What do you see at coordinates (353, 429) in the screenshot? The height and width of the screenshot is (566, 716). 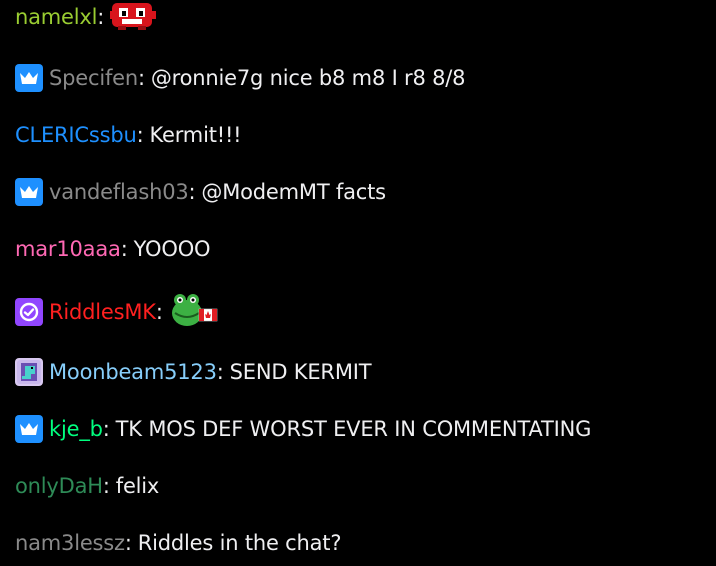 I see `chat-text: TK MOS DEF WORST EVER IN COMMENTATING` at bounding box center [353, 429].